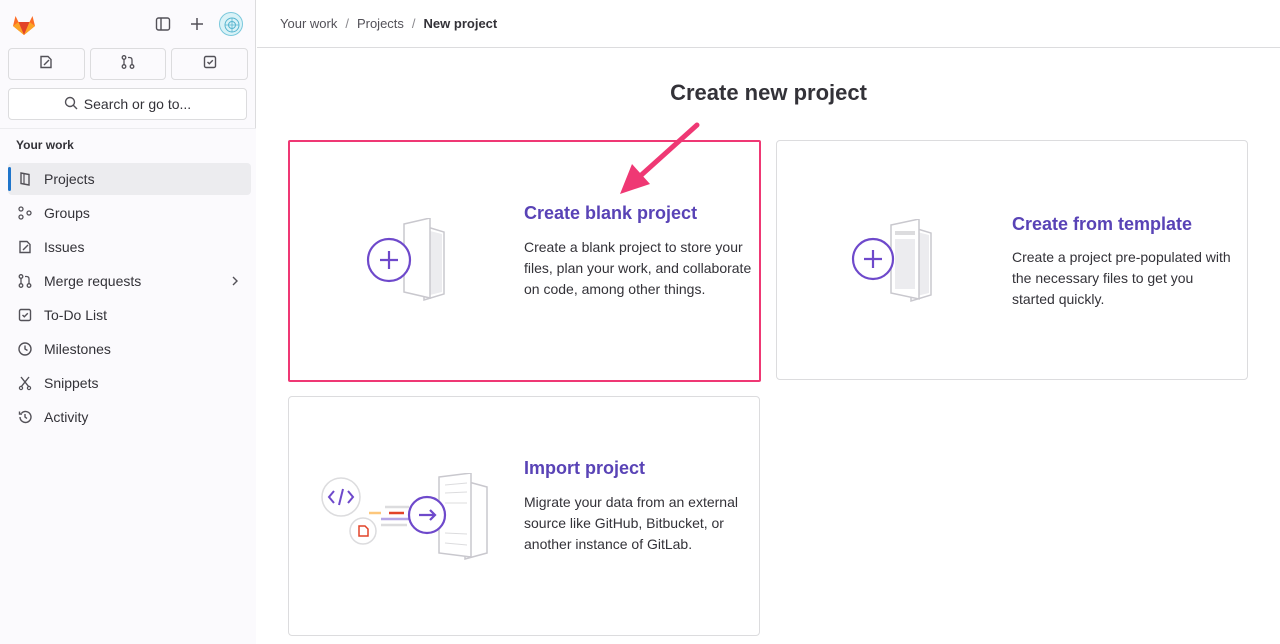 The height and width of the screenshot is (644, 1280). What do you see at coordinates (380, 23) in the screenshot?
I see `breadcrumb-item-projects: Projects` at bounding box center [380, 23].